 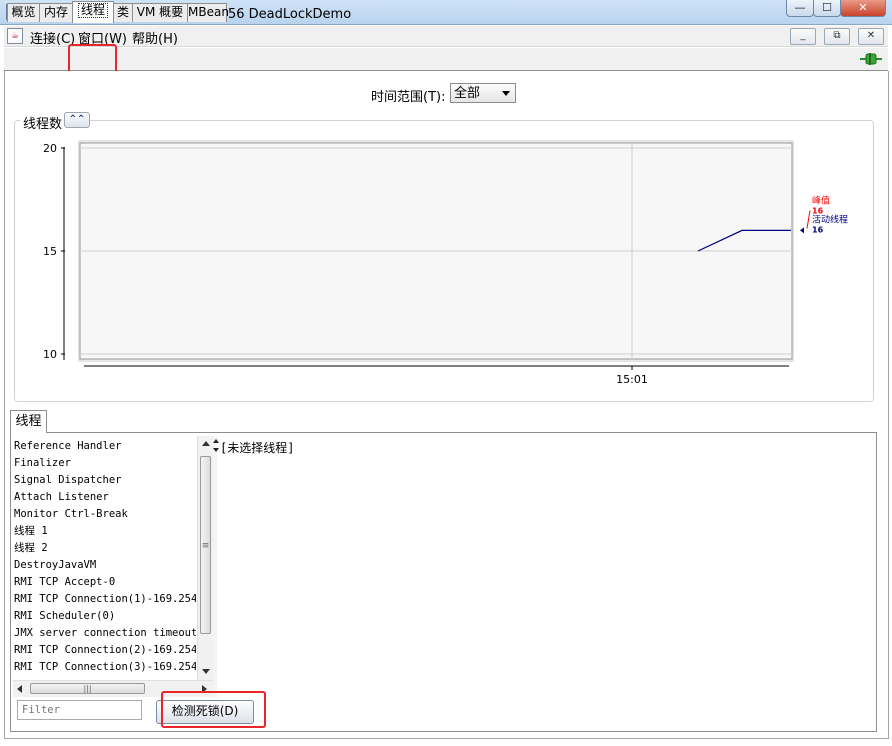 I want to click on thread-list-item: Reference Handler, so click(x=105, y=446).